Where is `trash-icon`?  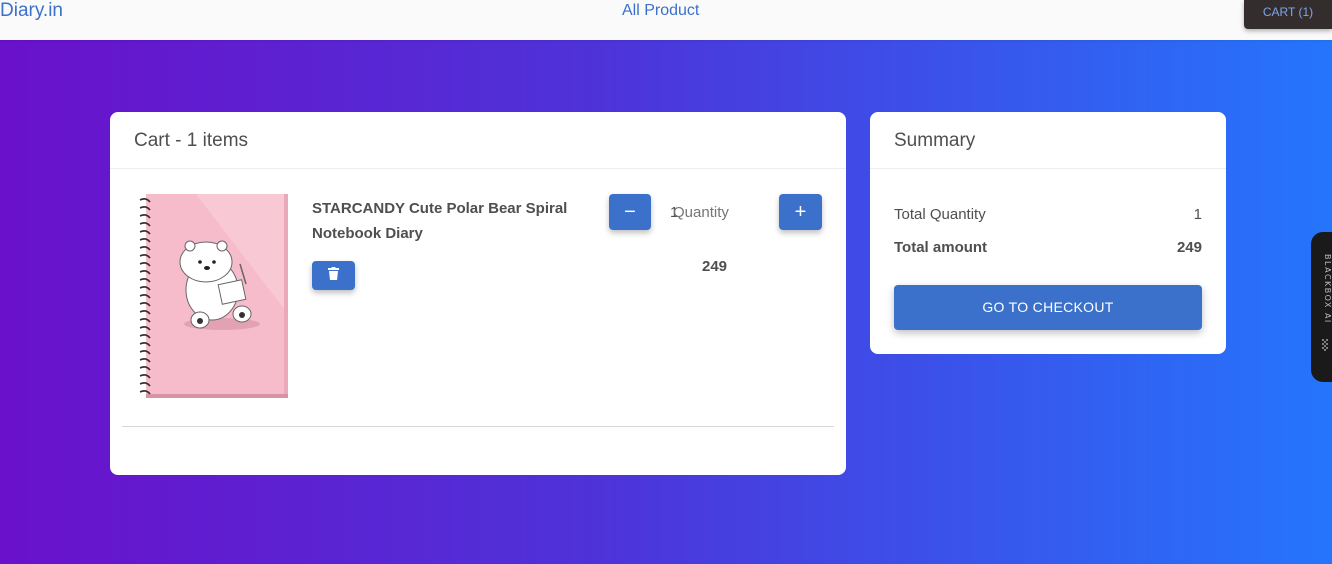
trash-icon is located at coordinates (333, 275).